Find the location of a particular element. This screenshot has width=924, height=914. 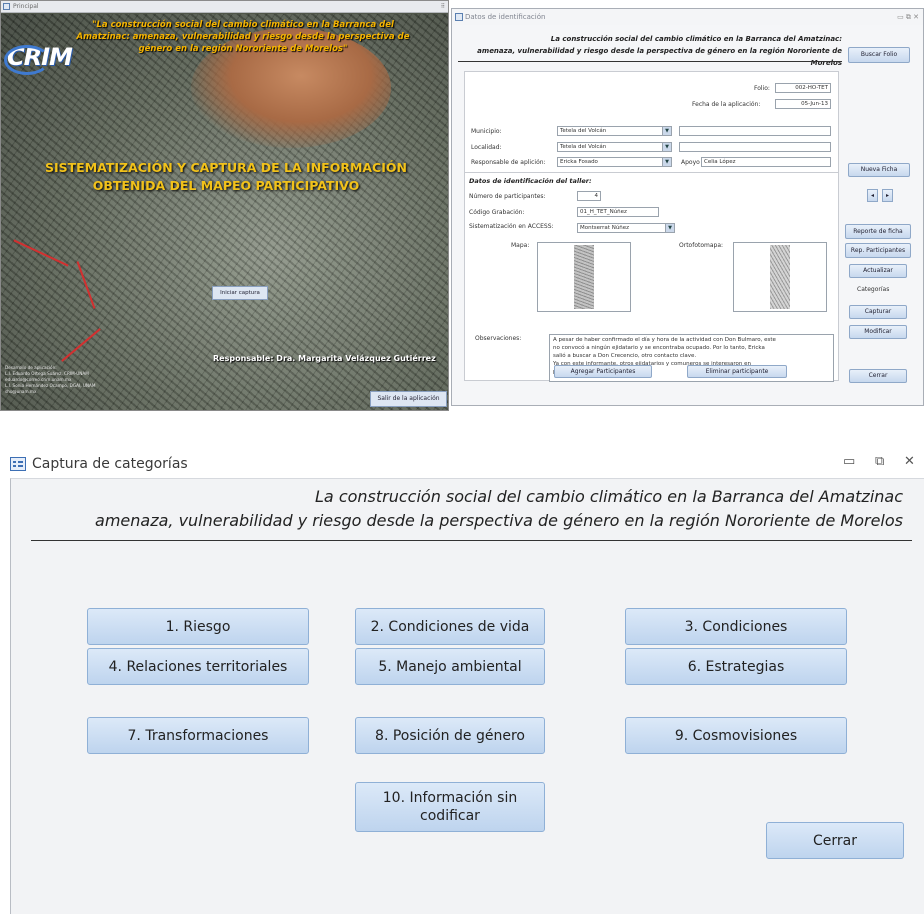

category-button-informacion-sin-codificar: 10. Información sin codificar is located at coordinates (450, 807).